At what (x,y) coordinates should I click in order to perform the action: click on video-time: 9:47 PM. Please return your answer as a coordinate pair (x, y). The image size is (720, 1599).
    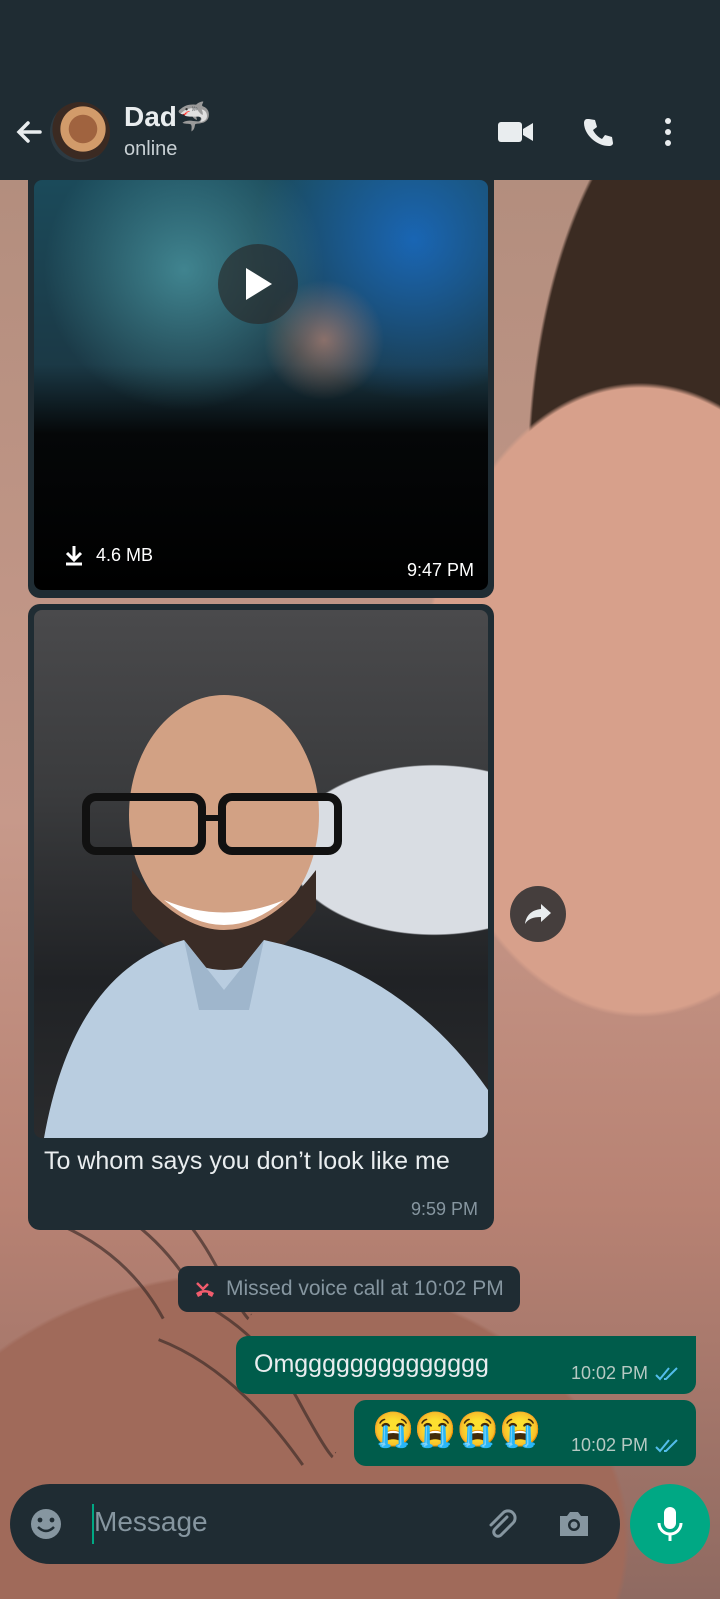
    Looking at the image, I should click on (440, 570).